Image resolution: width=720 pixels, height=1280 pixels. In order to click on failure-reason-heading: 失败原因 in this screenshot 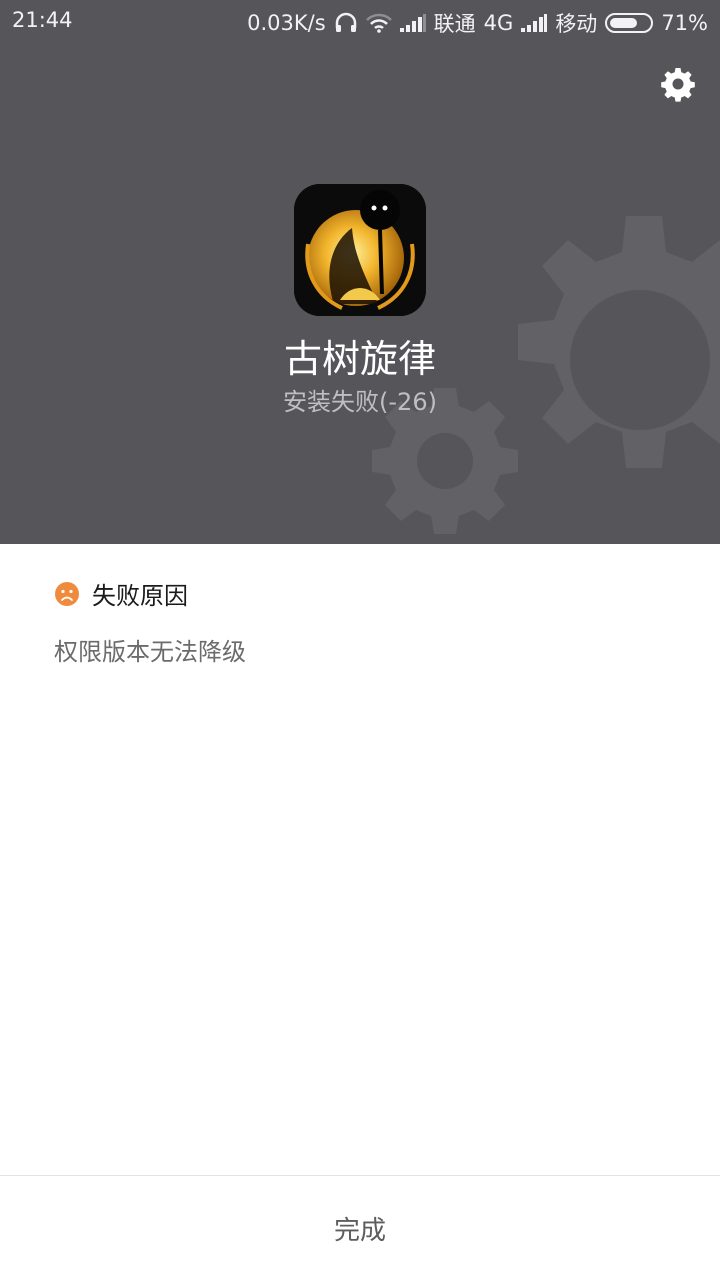, I will do `click(121, 593)`.